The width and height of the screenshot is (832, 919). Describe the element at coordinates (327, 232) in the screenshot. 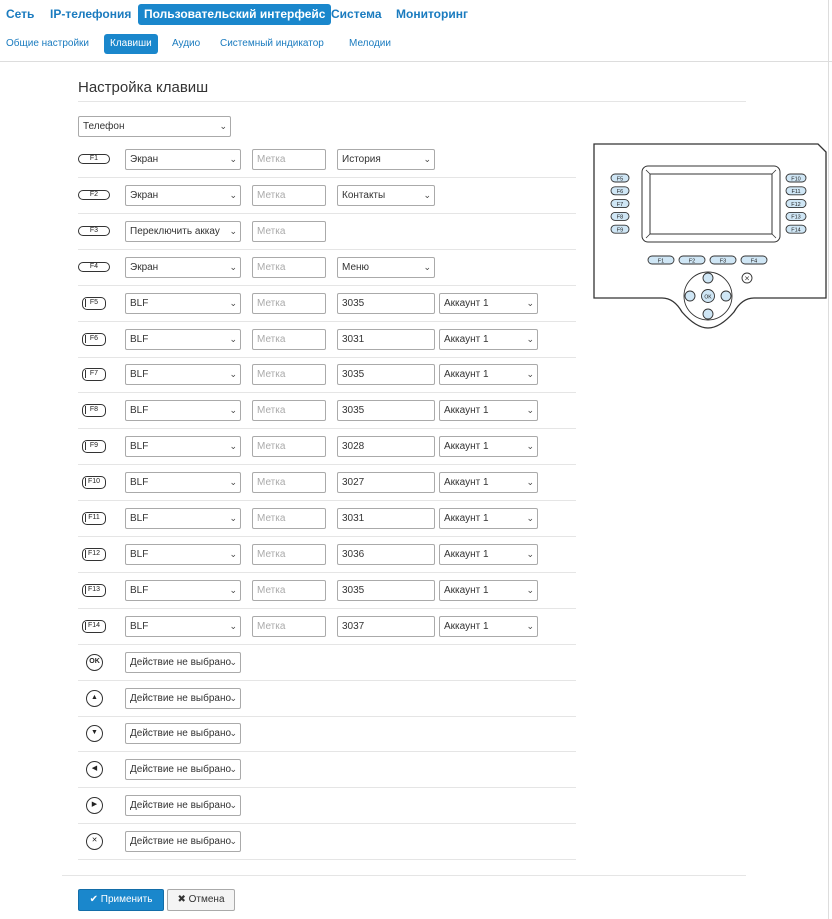

I see `key-row: F3 Переключить аккау ⌄ Метка` at that location.